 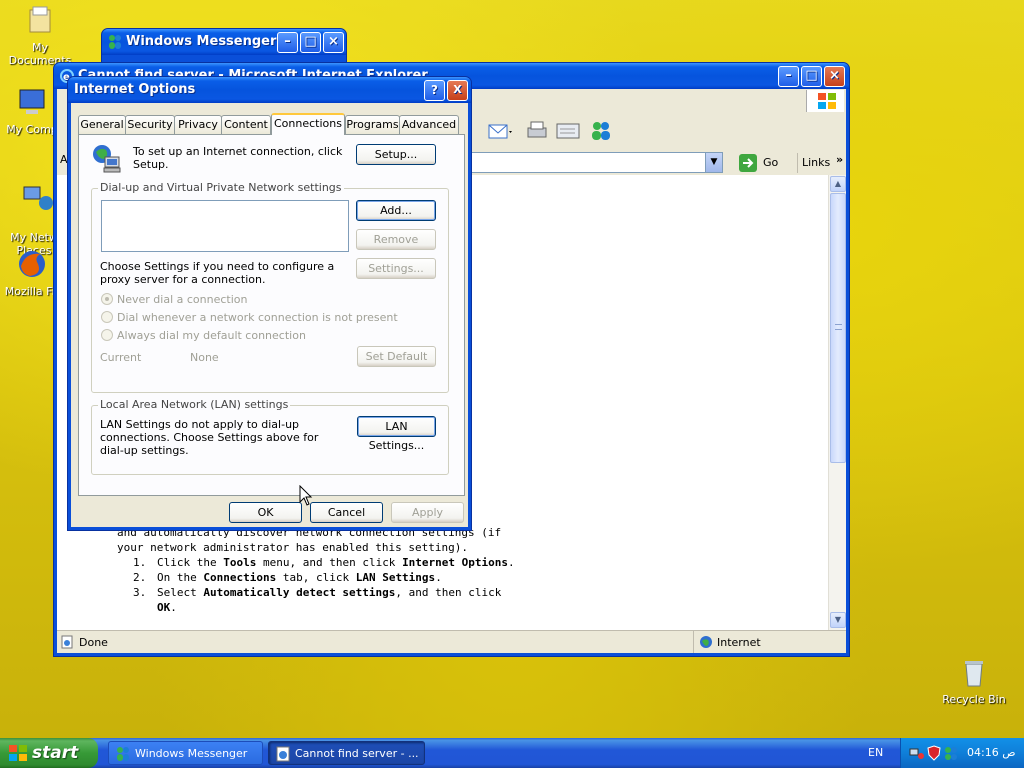 I want to click on scroll-up-button: ▲, so click(x=838, y=184).